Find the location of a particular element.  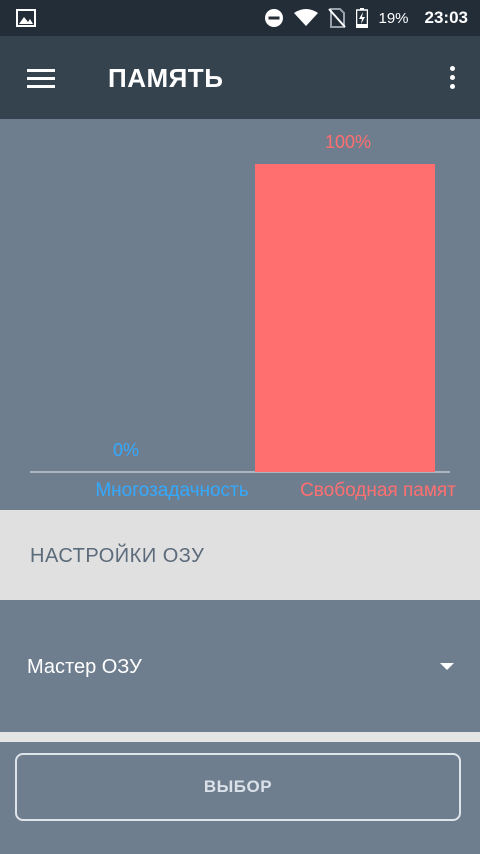

category-label-1: Свободная памят is located at coordinates (378, 490).